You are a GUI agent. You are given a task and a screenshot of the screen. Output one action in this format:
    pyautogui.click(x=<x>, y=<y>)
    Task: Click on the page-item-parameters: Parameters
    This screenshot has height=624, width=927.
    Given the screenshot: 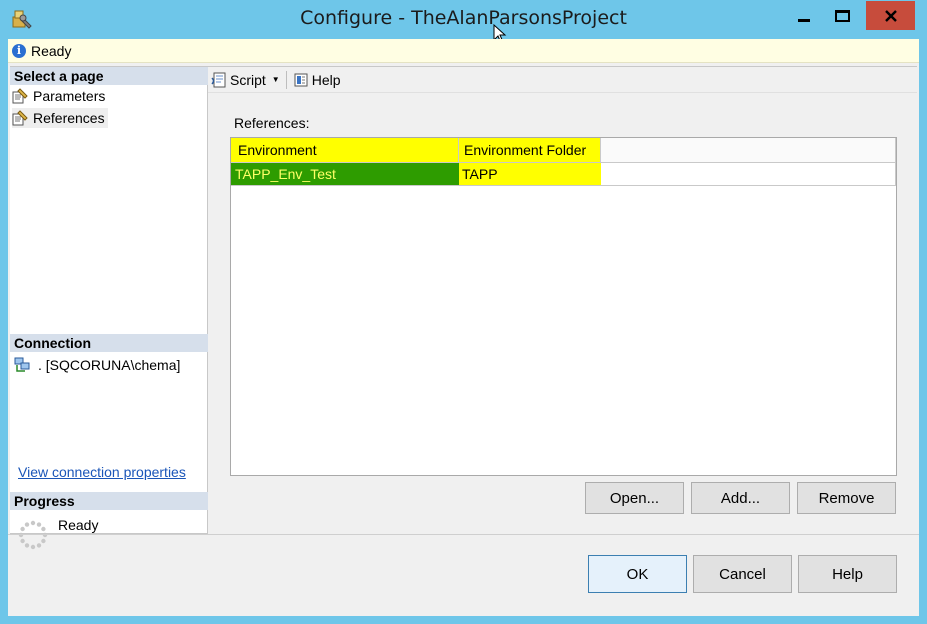 What is the action you would take?
    pyautogui.click(x=58, y=96)
    